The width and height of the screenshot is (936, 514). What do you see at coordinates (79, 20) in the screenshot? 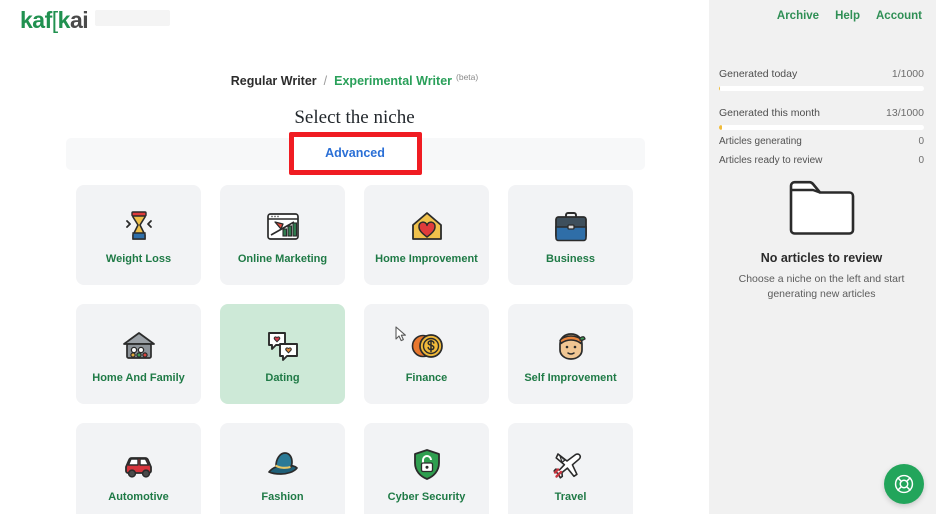
I see `logo-text-ai: ai` at bounding box center [79, 20].